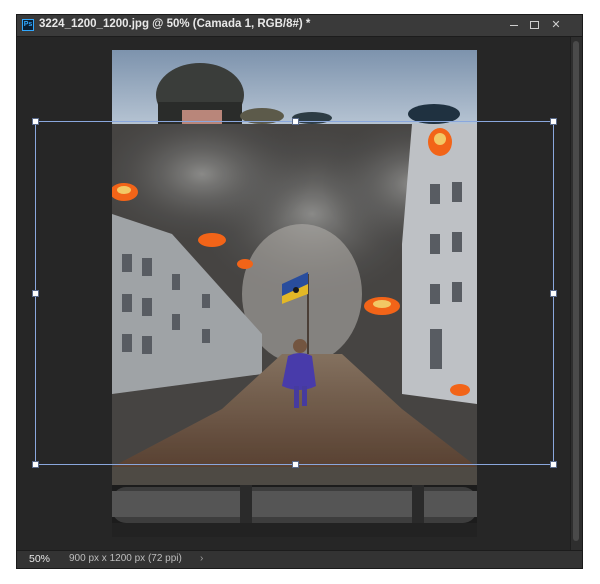  What do you see at coordinates (576, 291) in the screenshot?
I see `vertical-scrollbar-thumb` at bounding box center [576, 291].